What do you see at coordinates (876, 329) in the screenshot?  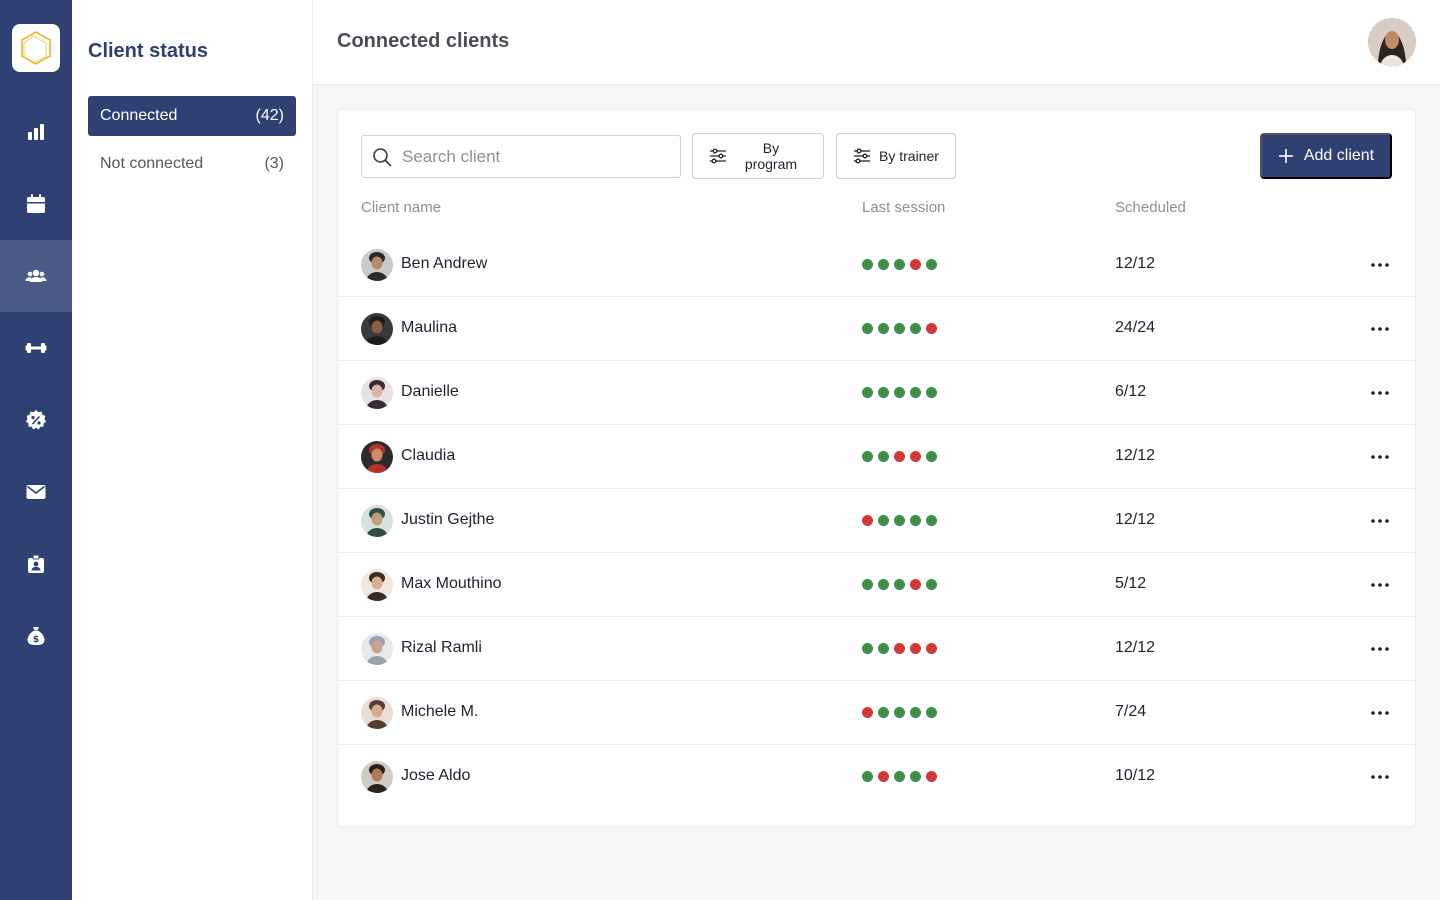 I see `table-row: Maulina 24/24` at bounding box center [876, 329].